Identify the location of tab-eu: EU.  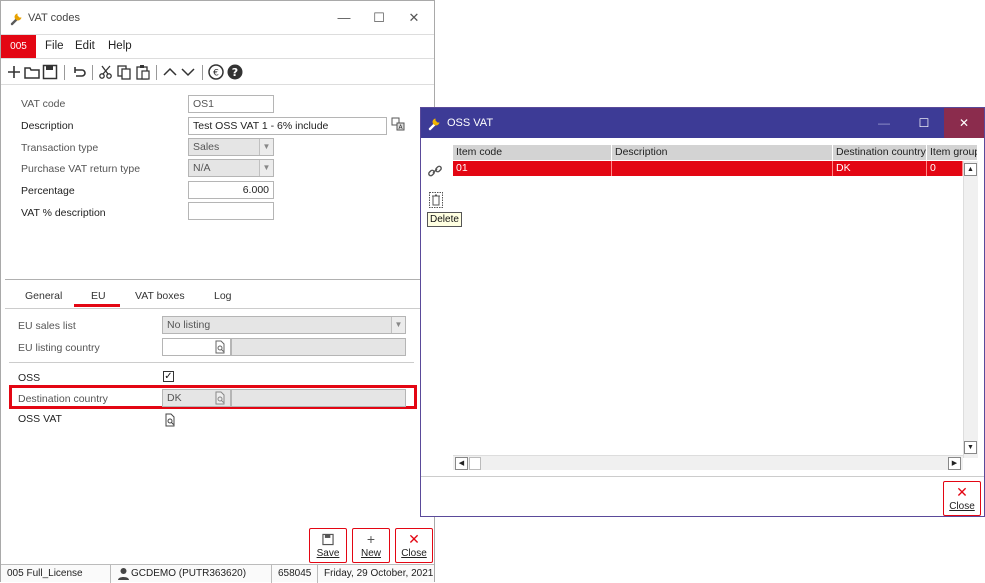
(98, 296).